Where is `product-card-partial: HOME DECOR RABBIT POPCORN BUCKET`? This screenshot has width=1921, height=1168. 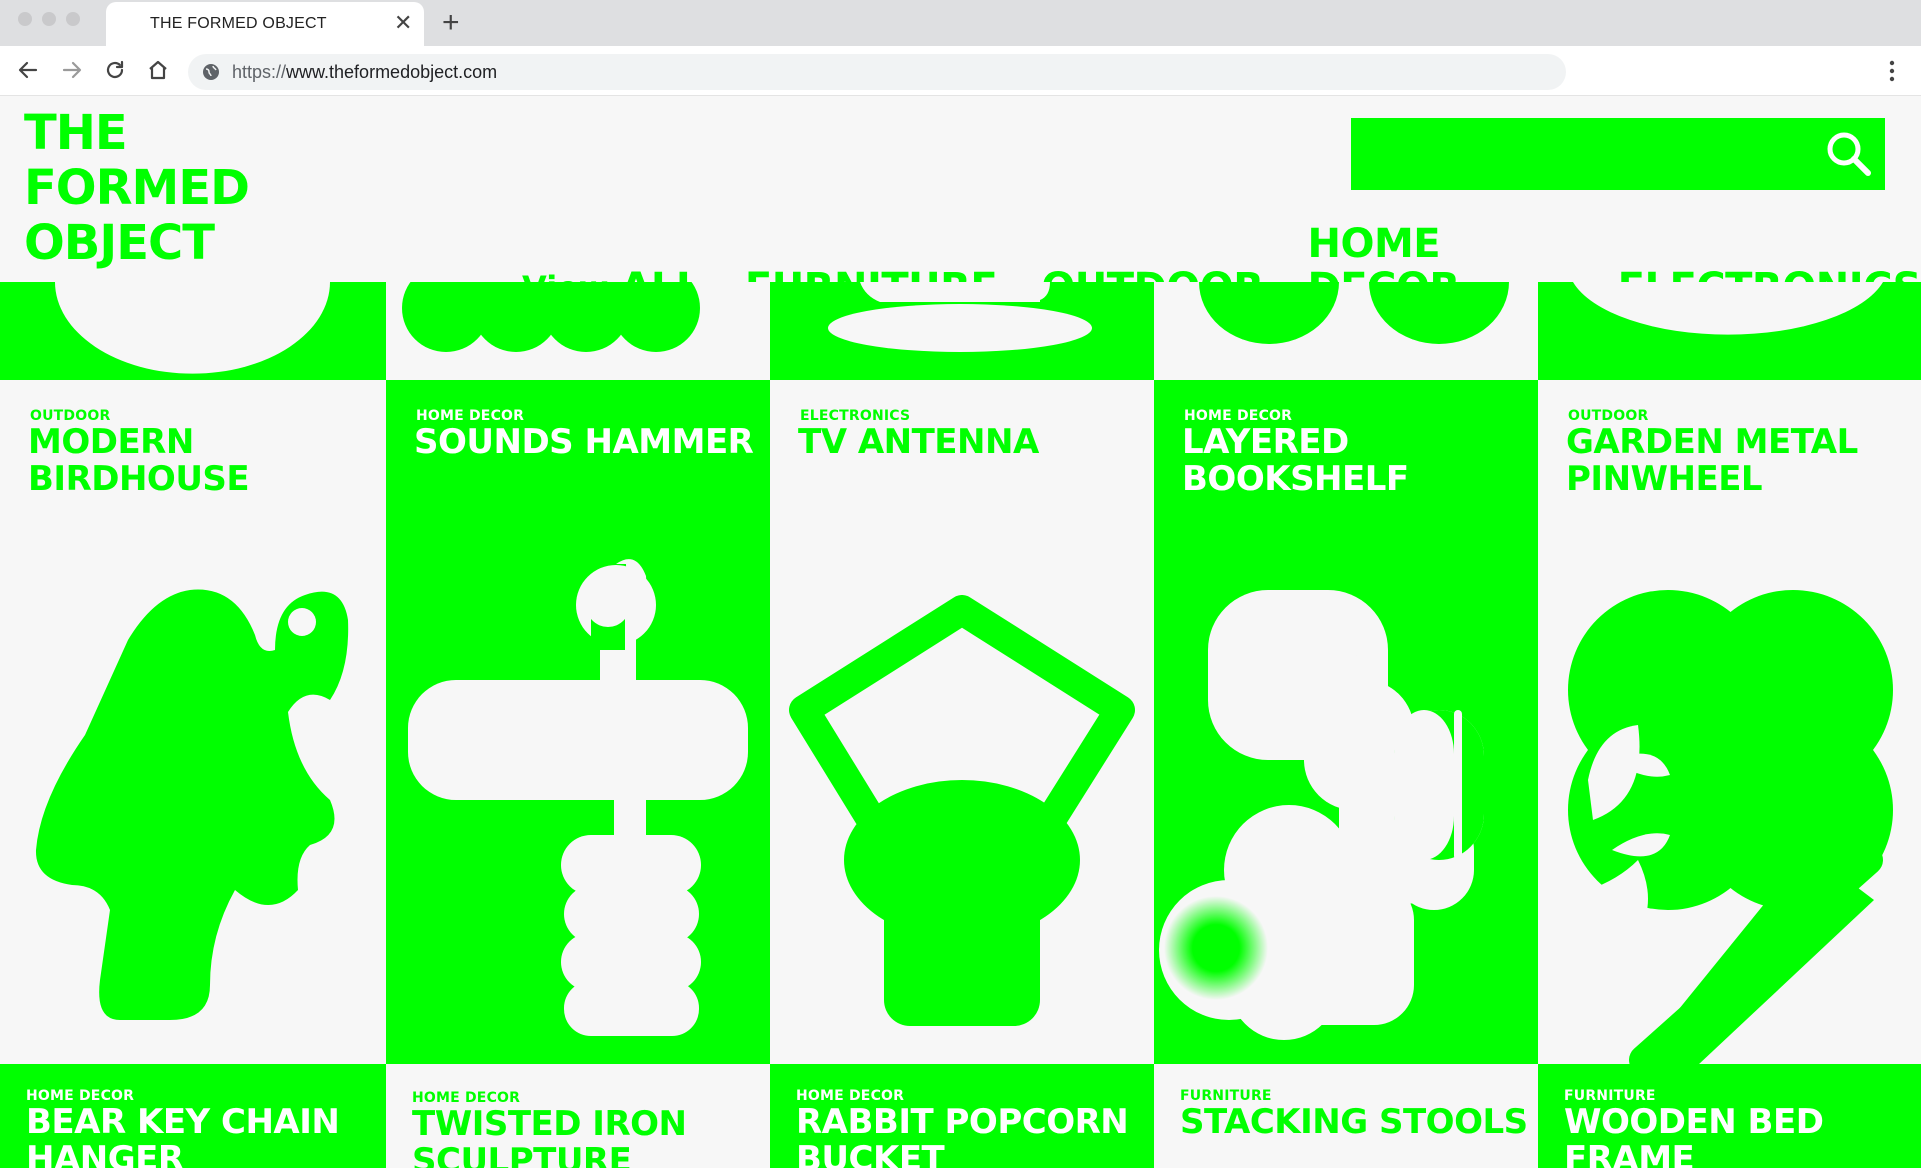 product-card-partial: HOME DECOR RABBIT POPCORN BUCKET is located at coordinates (962, 1116).